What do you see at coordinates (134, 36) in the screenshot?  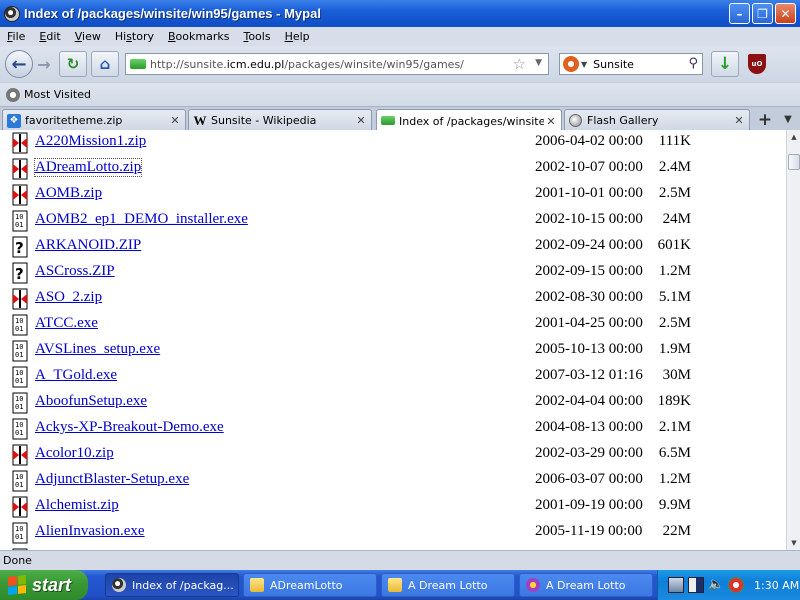 I see `menu-item-history: History` at bounding box center [134, 36].